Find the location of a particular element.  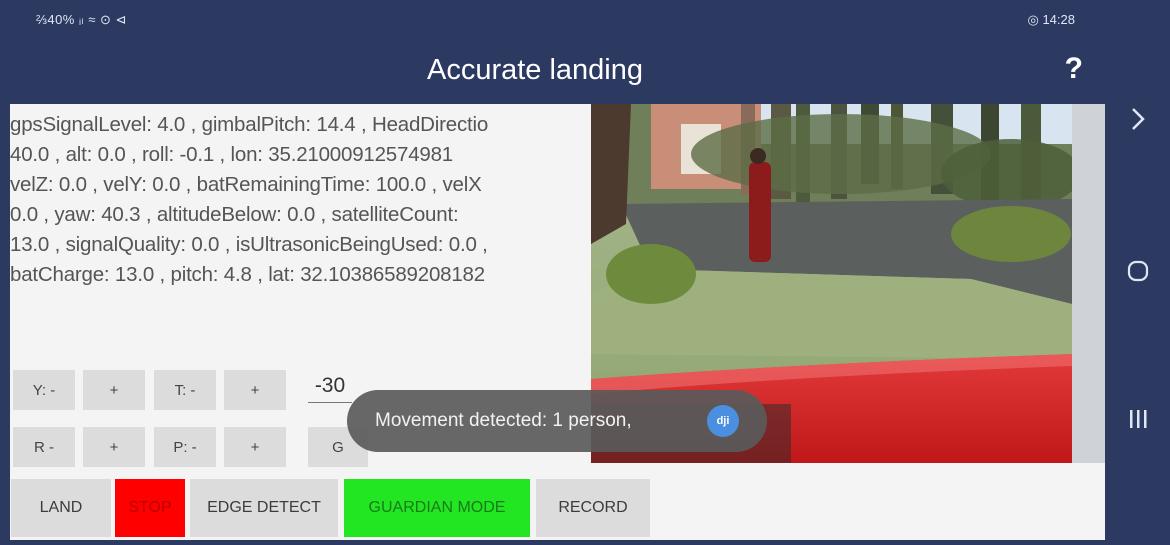

home-icon is located at coordinates (1137, 278).